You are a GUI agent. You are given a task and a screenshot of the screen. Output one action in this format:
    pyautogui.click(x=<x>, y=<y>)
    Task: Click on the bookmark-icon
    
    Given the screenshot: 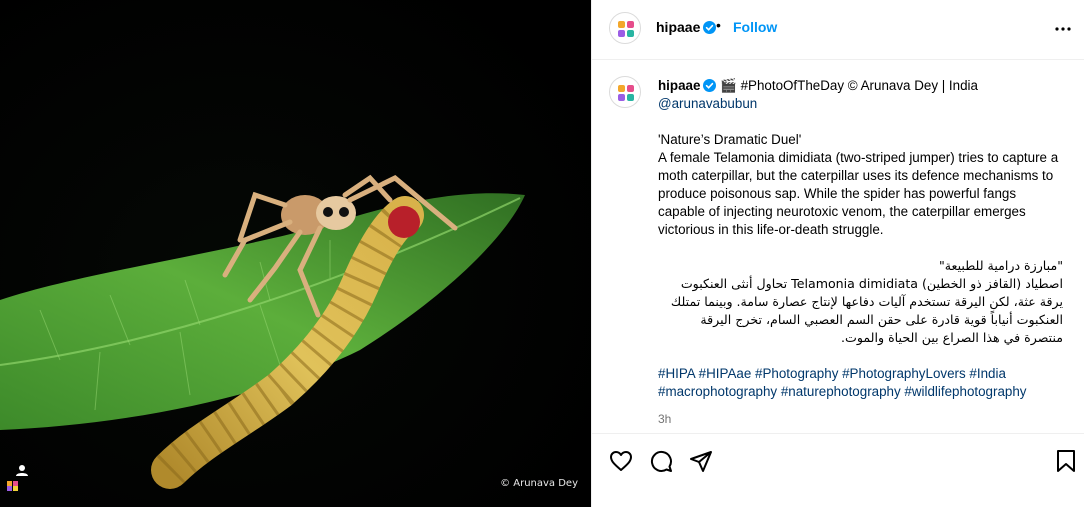 What is the action you would take?
    pyautogui.click(x=1066, y=463)
    